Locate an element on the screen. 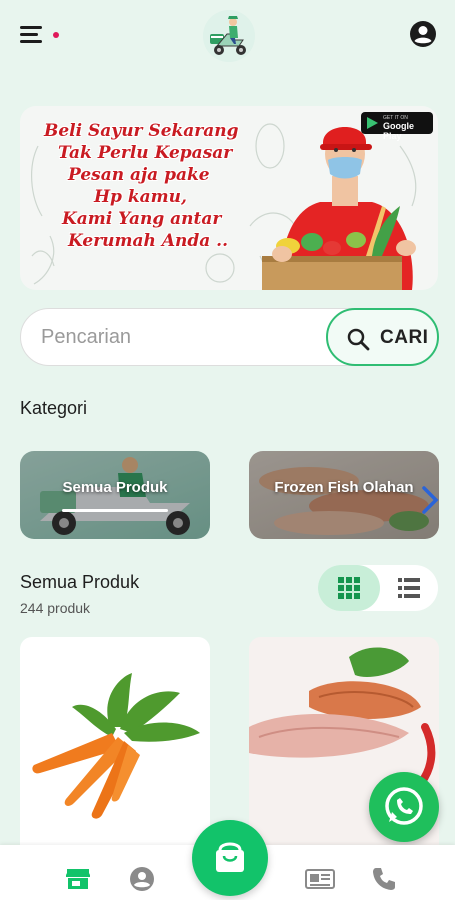 This screenshot has width=455, height=900. whatsapp-button is located at coordinates (404, 807).